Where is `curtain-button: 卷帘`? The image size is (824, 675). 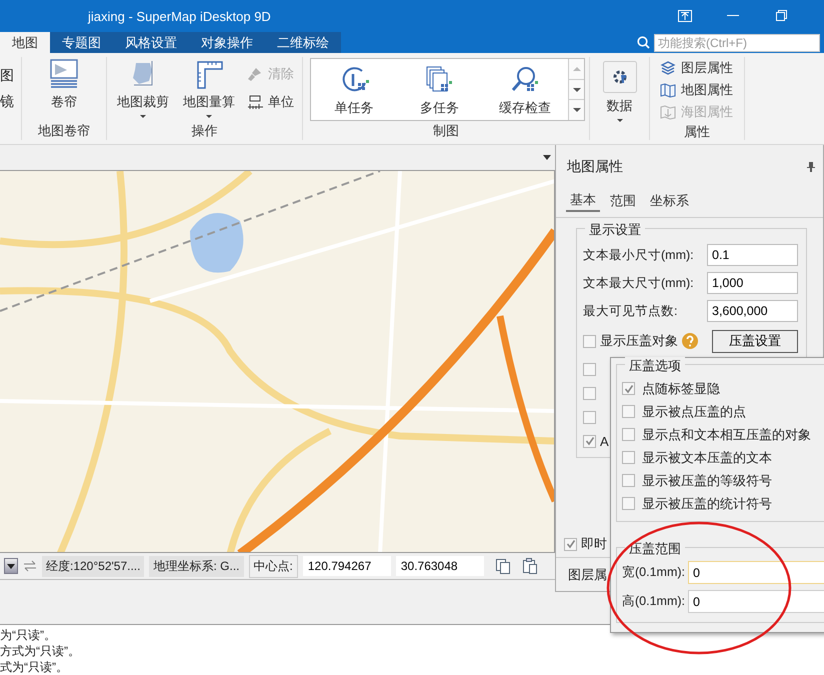
curtain-button: 卷帘 is located at coordinates (64, 85).